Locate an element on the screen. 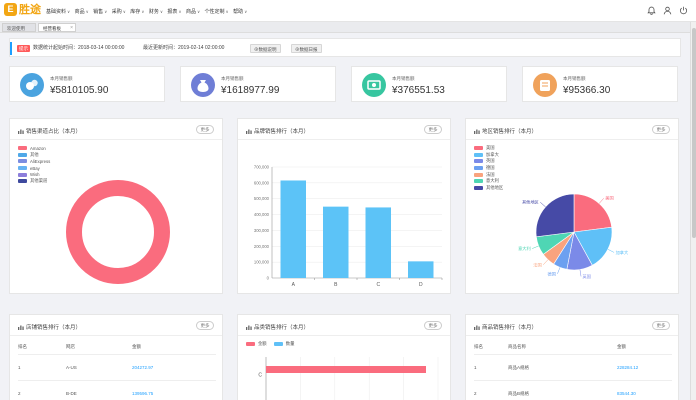 The width and height of the screenshot is (696, 400). x-tick-label: C is located at coordinates (378, 285).